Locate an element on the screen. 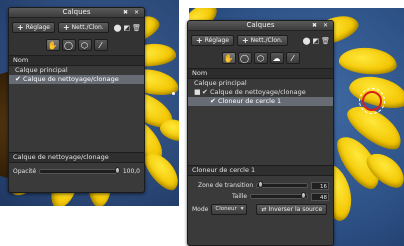  square-icon: ■ is located at coordinates (198, 92).